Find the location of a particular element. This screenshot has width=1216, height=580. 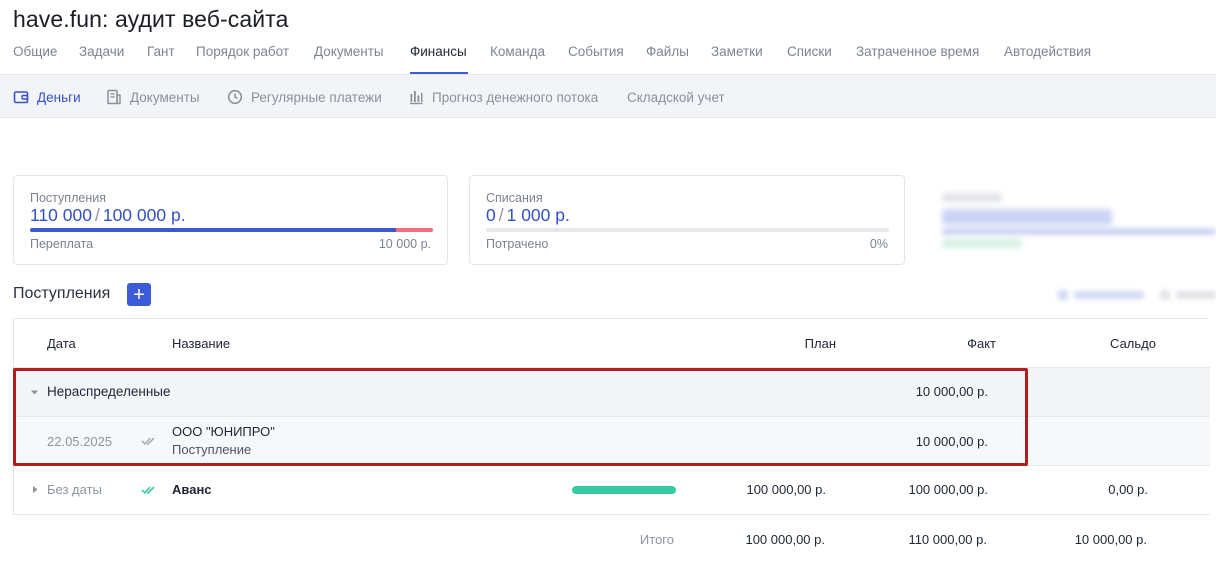

nodate-fact: 100 000,00 р. is located at coordinates (948, 489).